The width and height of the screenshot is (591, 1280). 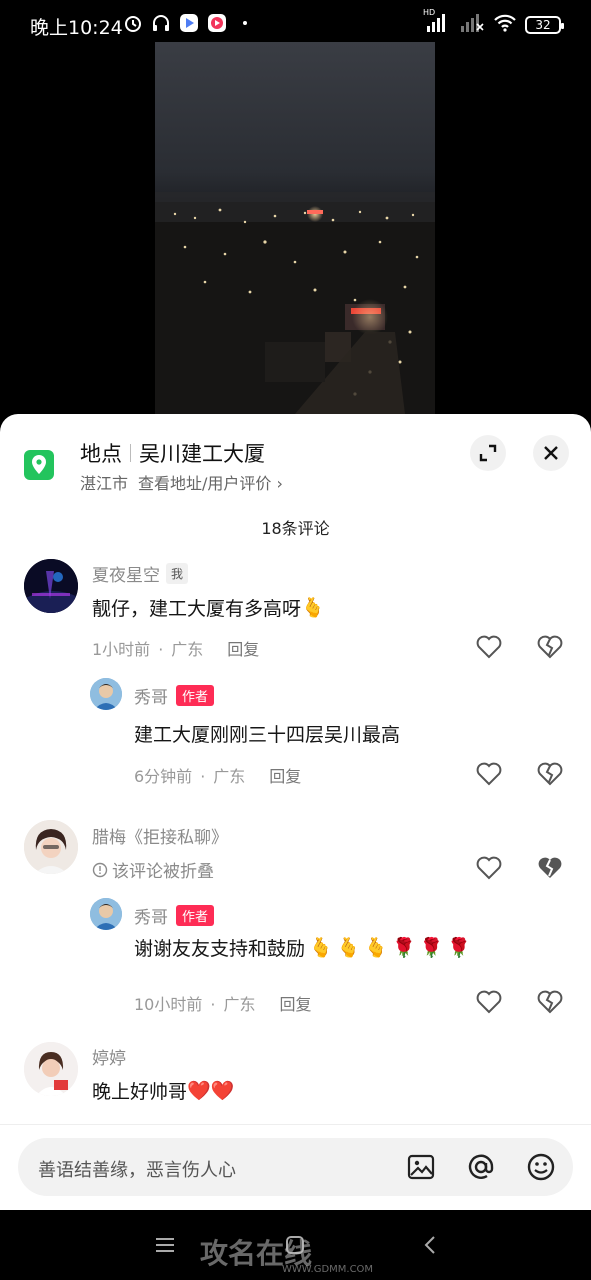 I want to click on play-store-icon, so click(x=189, y=23).